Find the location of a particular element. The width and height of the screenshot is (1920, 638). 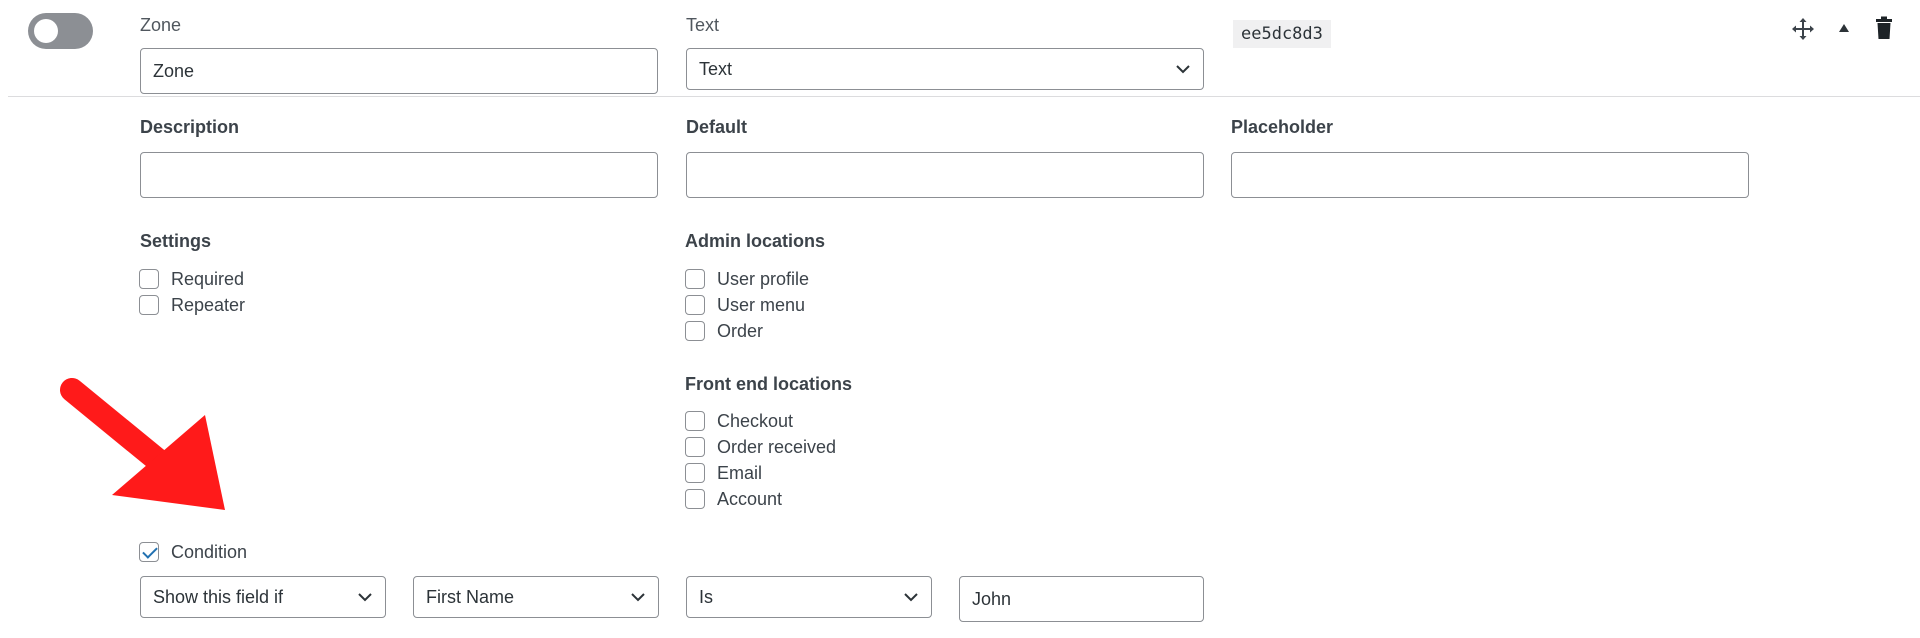

front-end-locations-list: Checkout Order received Email Account is located at coordinates (760, 460).